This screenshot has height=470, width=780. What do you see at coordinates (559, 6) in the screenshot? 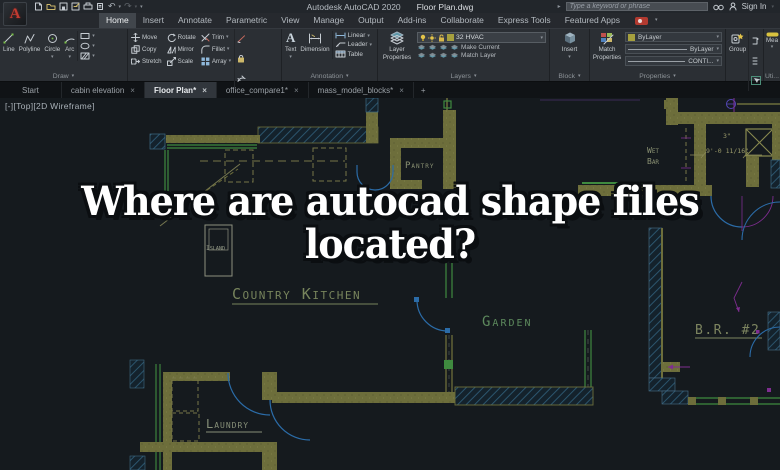
I see `search-expand-icon: ▸` at bounding box center [559, 6].